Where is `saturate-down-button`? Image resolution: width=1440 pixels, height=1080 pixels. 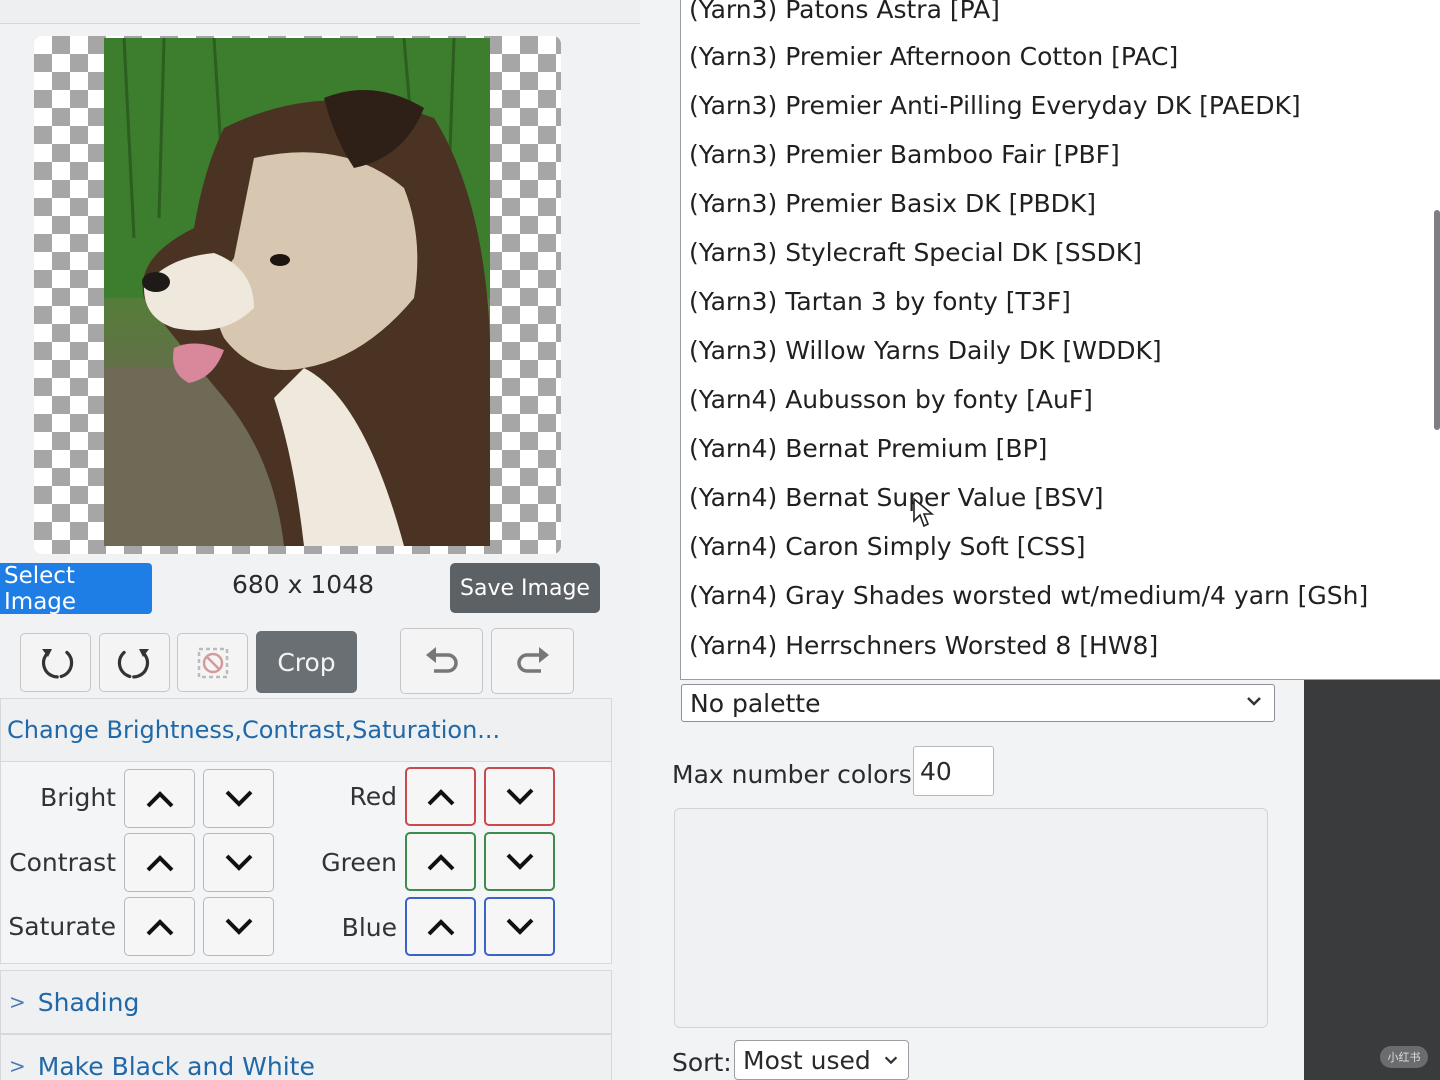 saturate-down-button is located at coordinates (238, 926).